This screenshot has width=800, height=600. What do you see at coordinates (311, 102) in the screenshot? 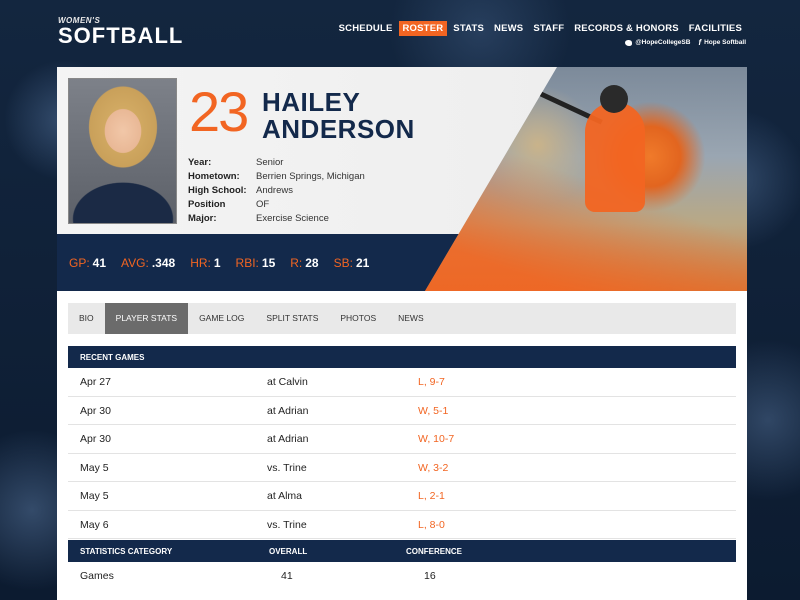
I see `player-first-name: HAILEY` at bounding box center [311, 102].